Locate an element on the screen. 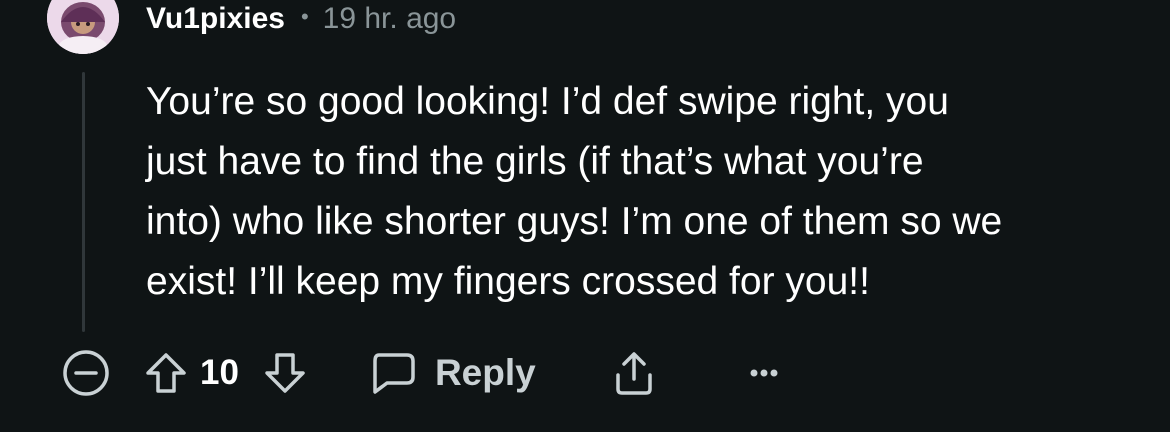 The width and height of the screenshot is (1170, 432). comment-header: Vu1pixies • 19 hr. ago is located at coordinates (301, 19).